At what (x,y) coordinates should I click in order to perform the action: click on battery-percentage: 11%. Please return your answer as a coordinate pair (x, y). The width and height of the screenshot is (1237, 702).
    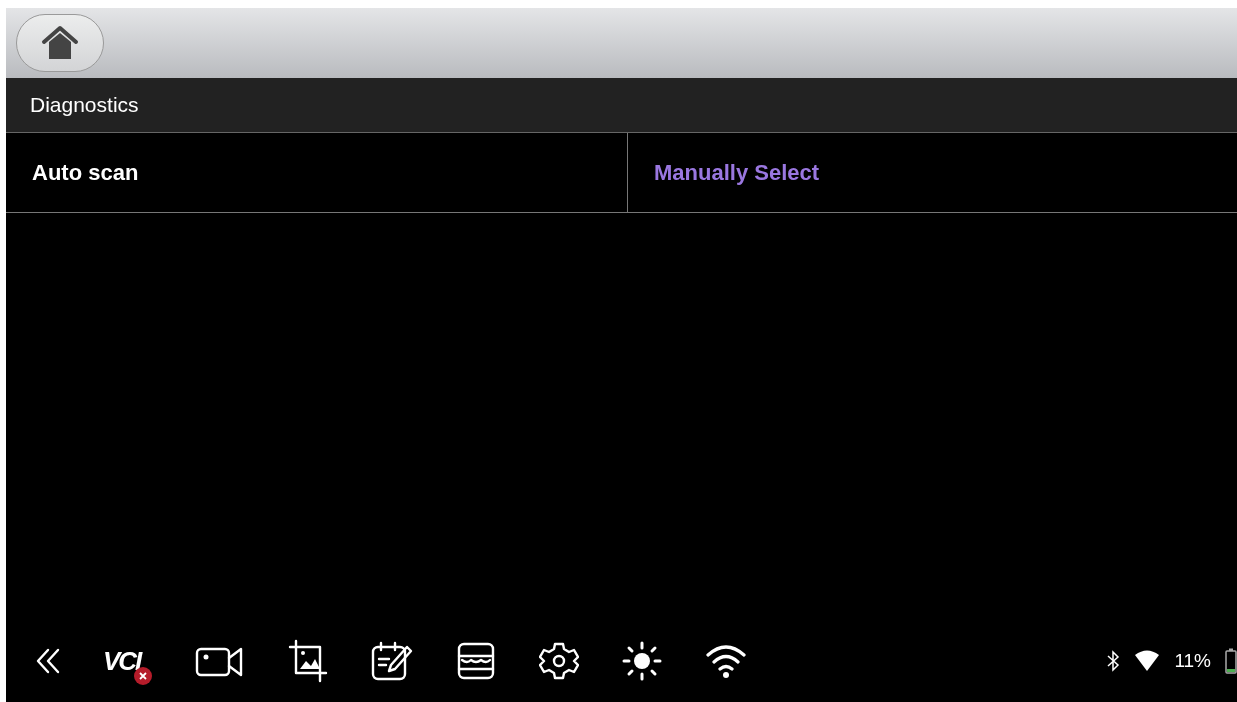
    Looking at the image, I should click on (1192, 661).